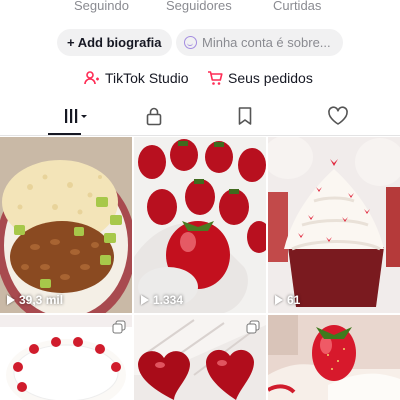 This screenshot has height=400, width=400. I want to click on tab-private, so click(154, 118).